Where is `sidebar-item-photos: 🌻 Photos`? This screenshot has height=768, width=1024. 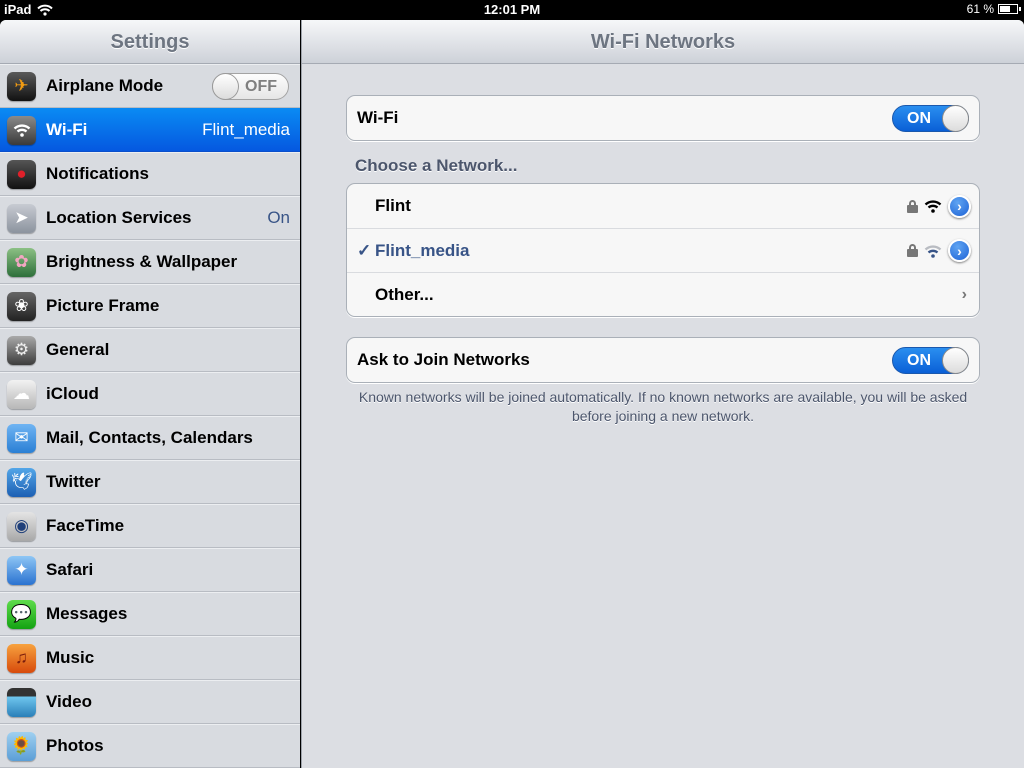 sidebar-item-photos: 🌻 Photos is located at coordinates (150, 746).